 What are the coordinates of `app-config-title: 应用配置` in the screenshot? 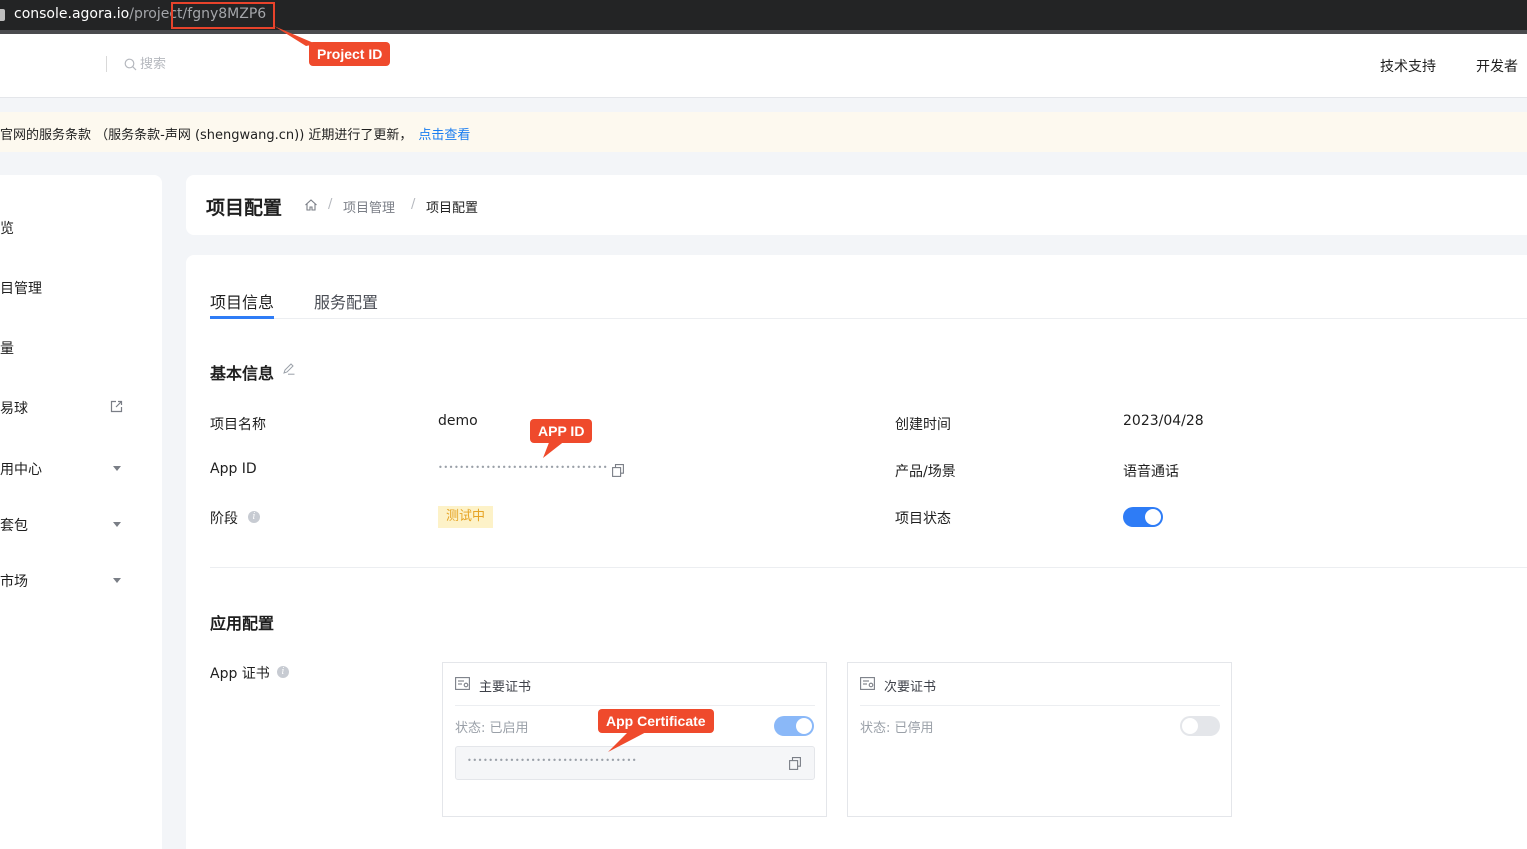 It's located at (242, 623).